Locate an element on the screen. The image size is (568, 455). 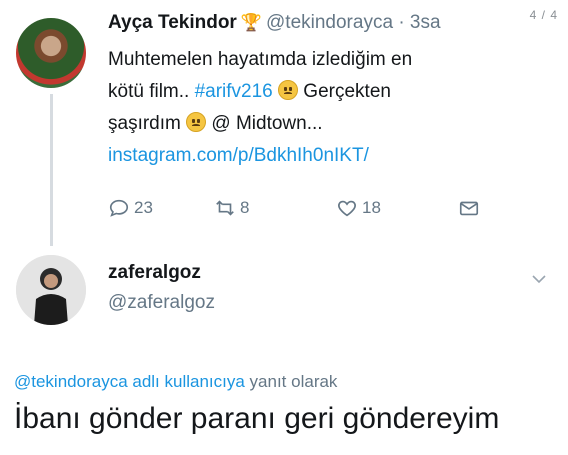
reply-author-handle: @zaferalgoz is located at coordinates (161, 303).